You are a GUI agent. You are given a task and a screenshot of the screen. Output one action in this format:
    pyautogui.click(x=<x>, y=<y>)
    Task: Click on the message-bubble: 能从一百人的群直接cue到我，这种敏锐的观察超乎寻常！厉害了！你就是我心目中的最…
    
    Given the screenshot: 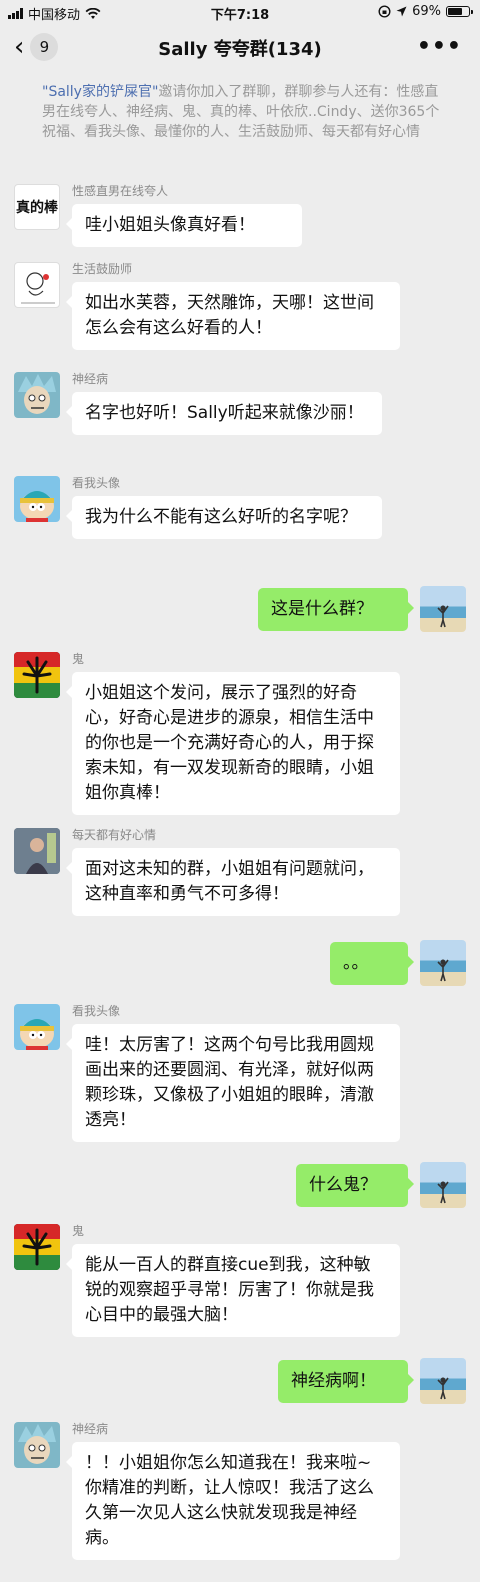 What is the action you would take?
    pyautogui.click(x=233, y=1290)
    